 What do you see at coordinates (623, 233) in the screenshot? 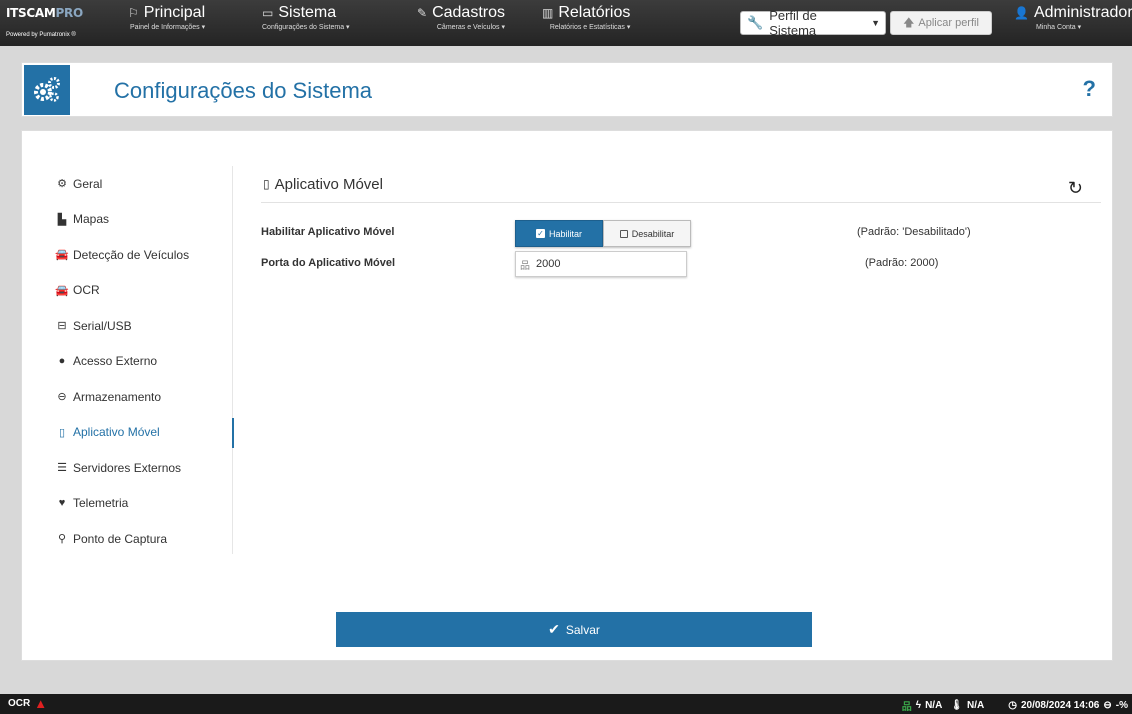
I see `checkbox-empty-icon` at bounding box center [623, 233].